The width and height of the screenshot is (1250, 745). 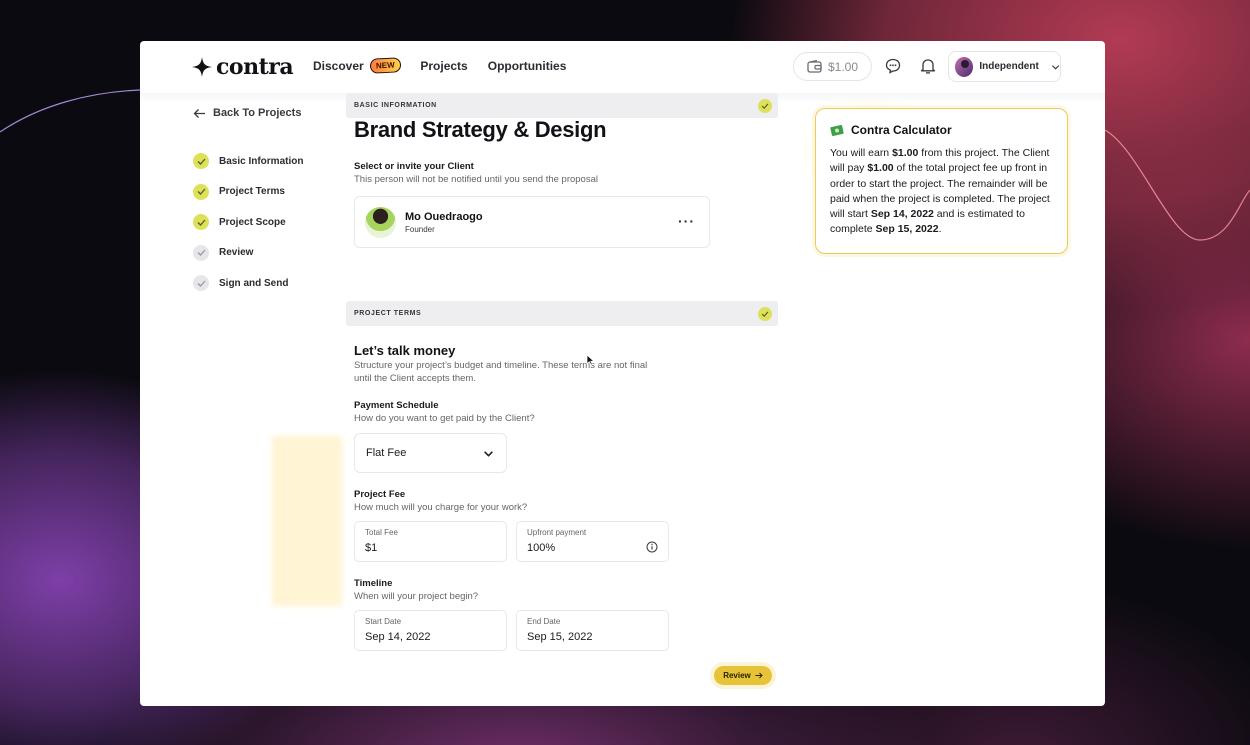 I want to click on step-label: Project Terms, so click(x=252, y=192).